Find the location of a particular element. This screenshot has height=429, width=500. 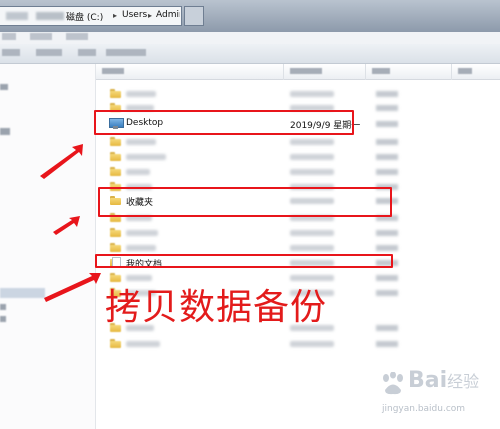

watermark-brand: Bai经验 is located at coordinates (444, 380).